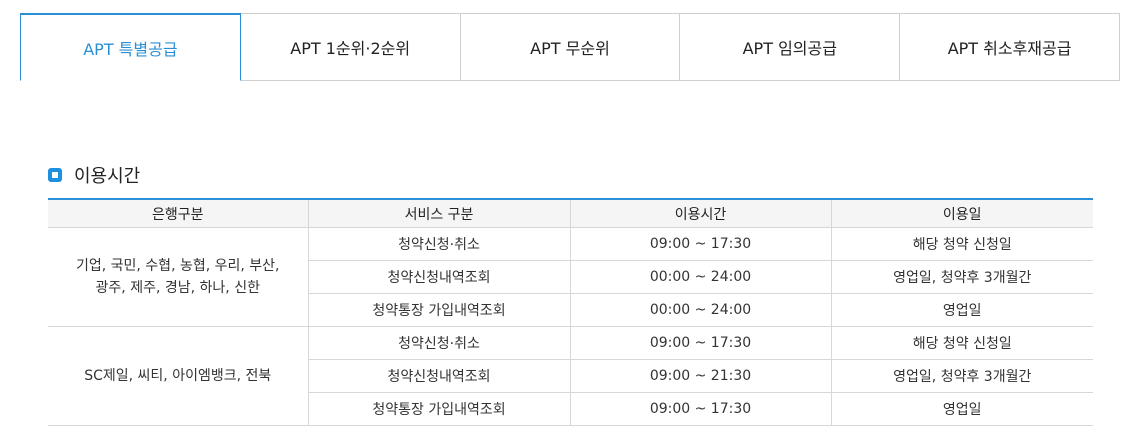 The width and height of the screenshot is (1133, 438). I want to click on tab-apt-resupply-after-cancel: APT 취소후재공급, so click(1010, 47).